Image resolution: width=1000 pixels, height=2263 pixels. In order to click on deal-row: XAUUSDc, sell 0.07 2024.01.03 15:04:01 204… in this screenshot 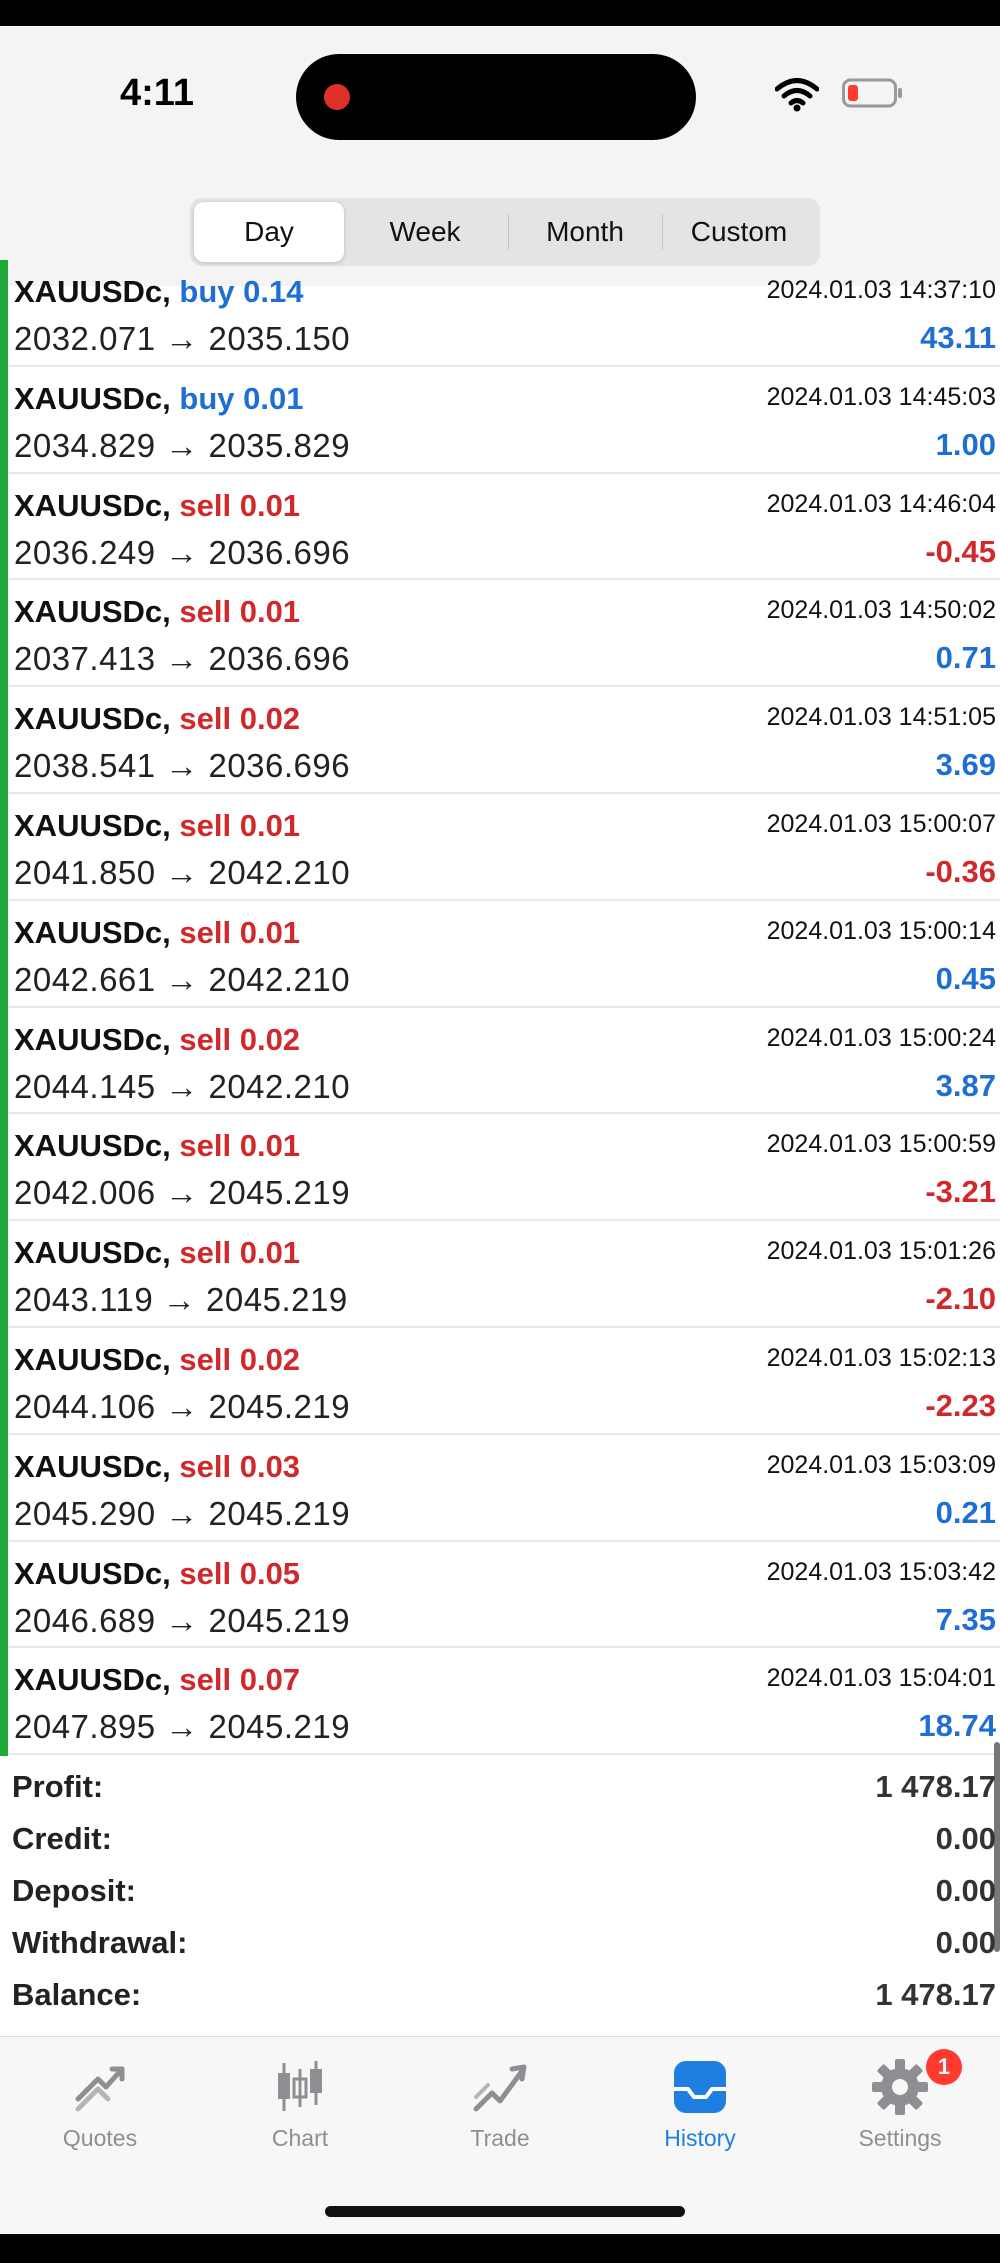, I will do `click(504, 1702)`.